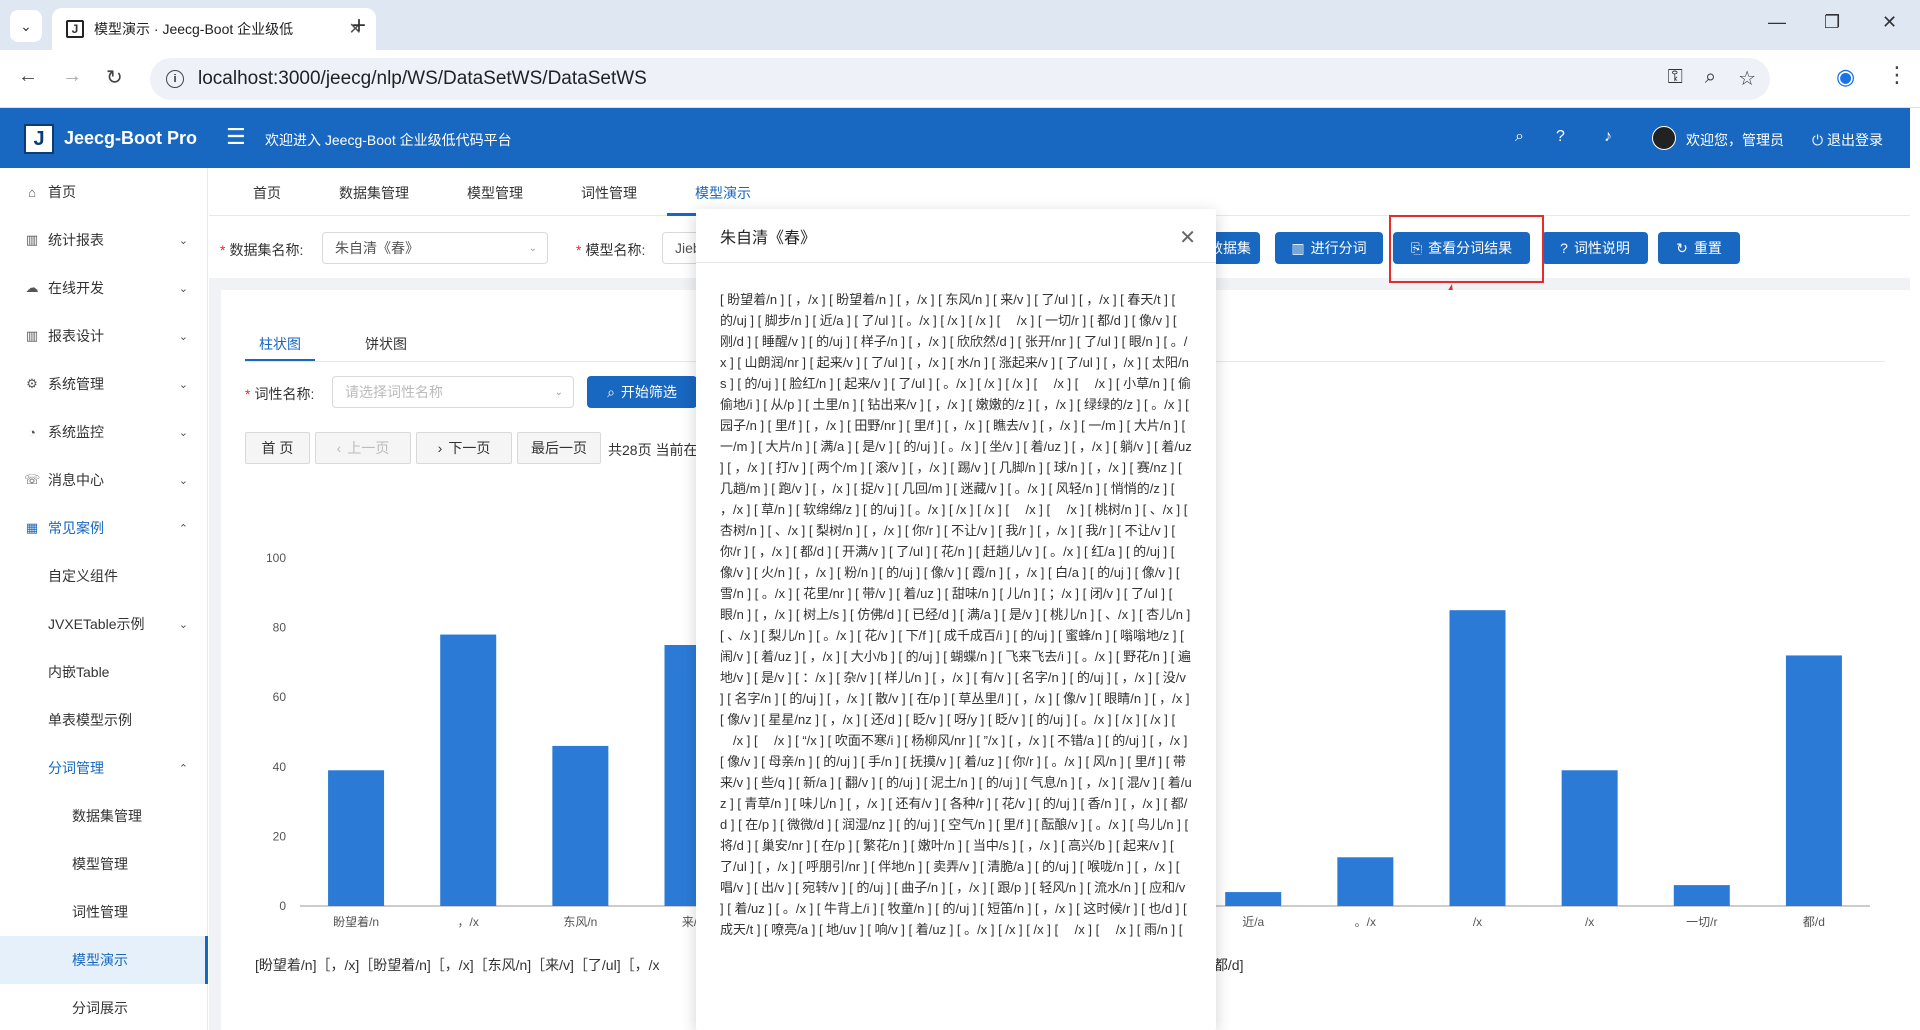  What do you see at coordinates (1735, 140) in the screenshot?
I see `user-greeting: 欢迎您，管理员` at bounding box center [1735, 140].